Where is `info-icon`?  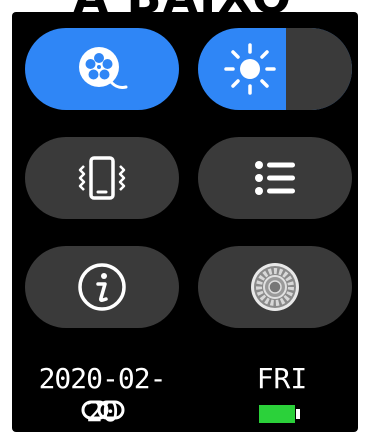
info-icon is located at coordinates (102, 287).